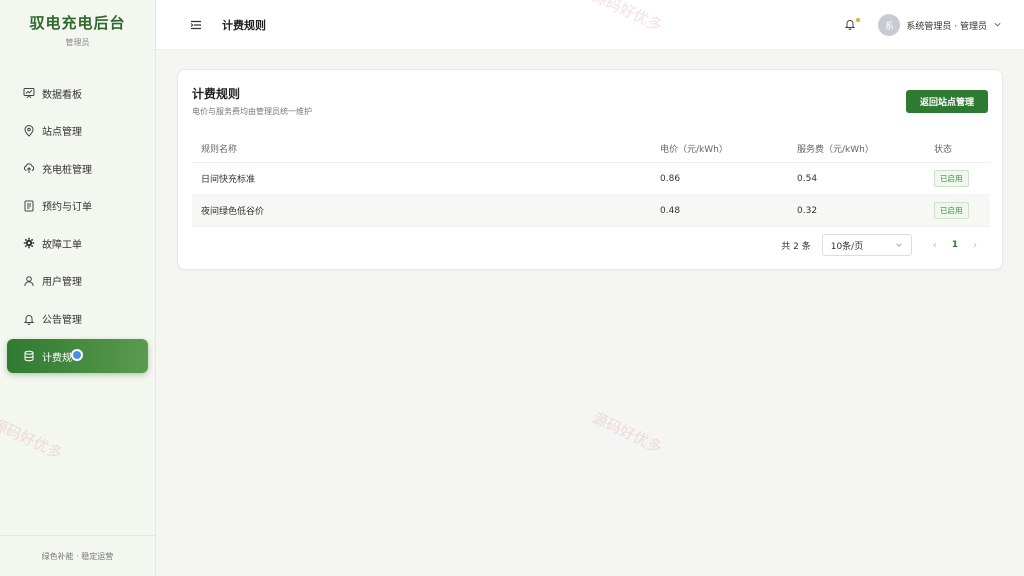 The image size is (1024, 576). I want to click on rule-name-cell: 日间快充标准, so click(421, 178).